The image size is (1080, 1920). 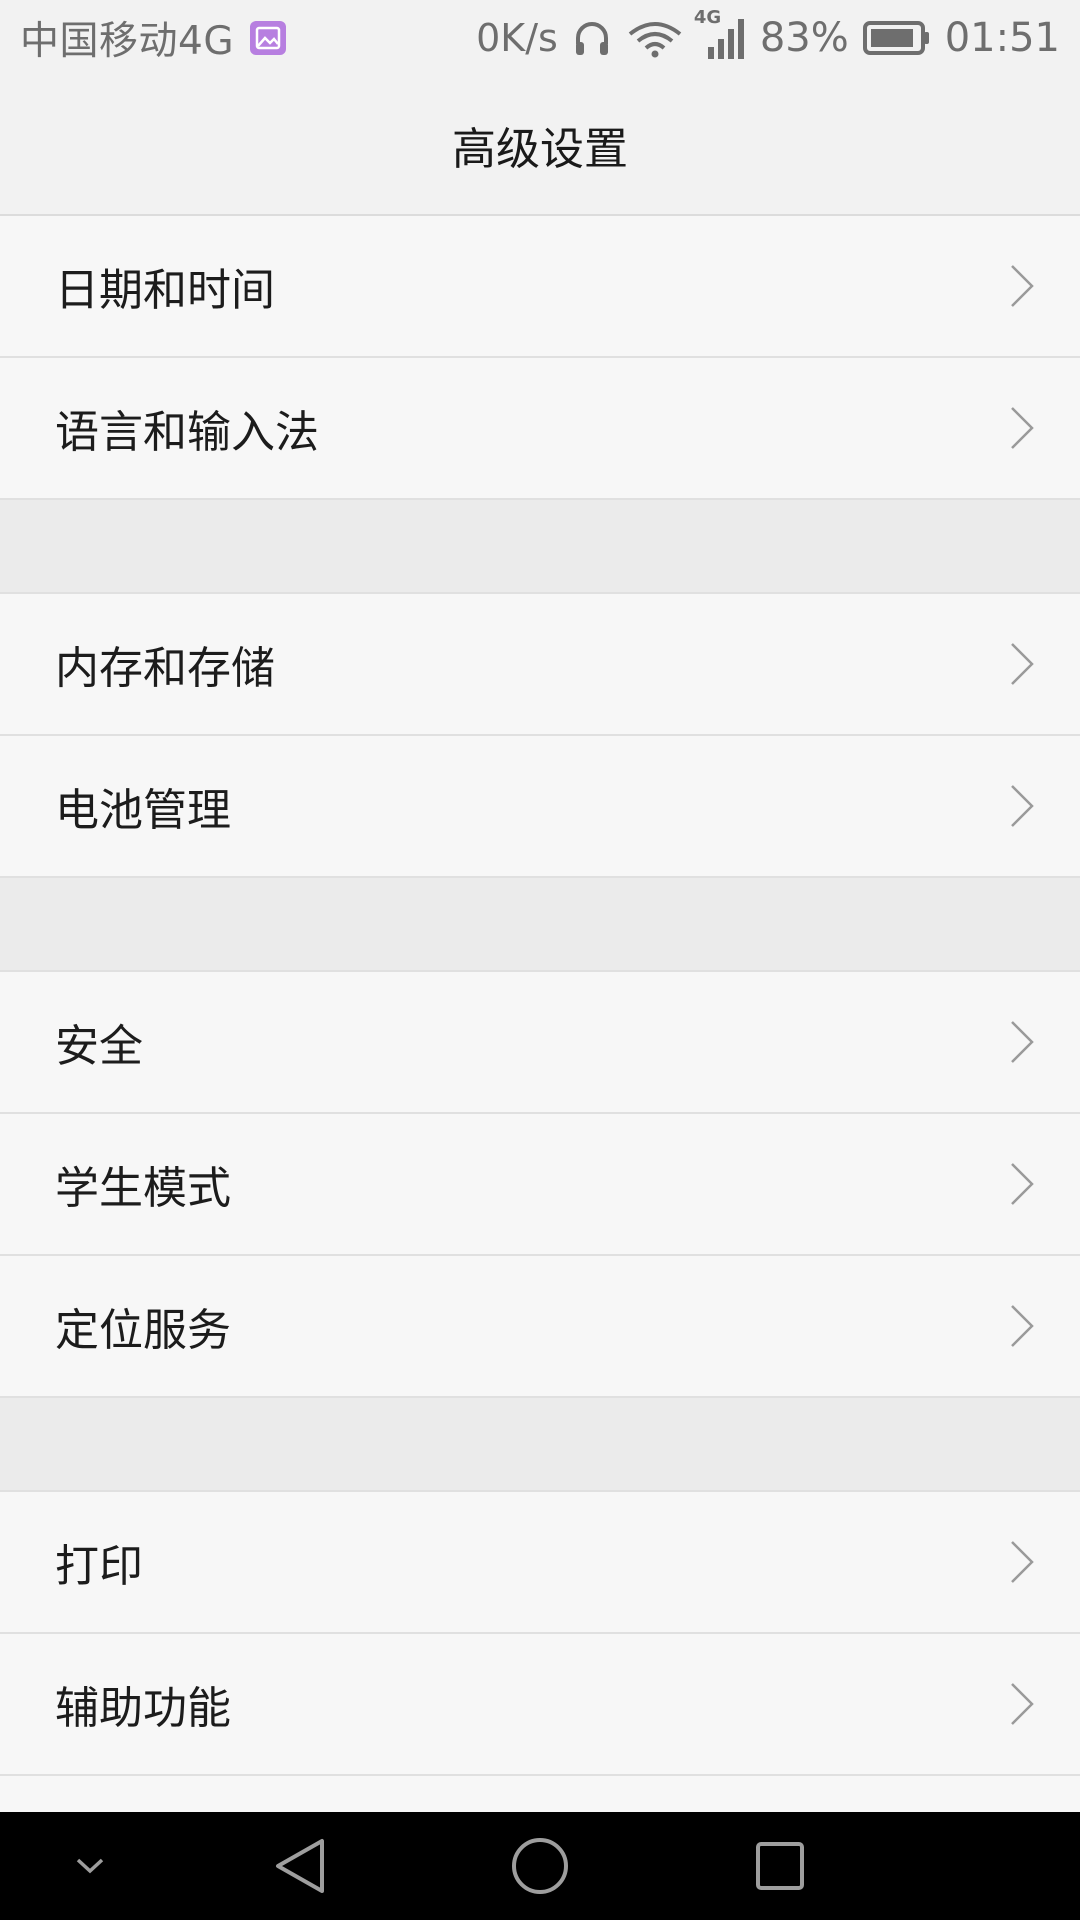 What do you see at coordinates (165, 290) in the screenshot?
I see `settings-item-label: 日期和时间` at bounding box center [165, 290].